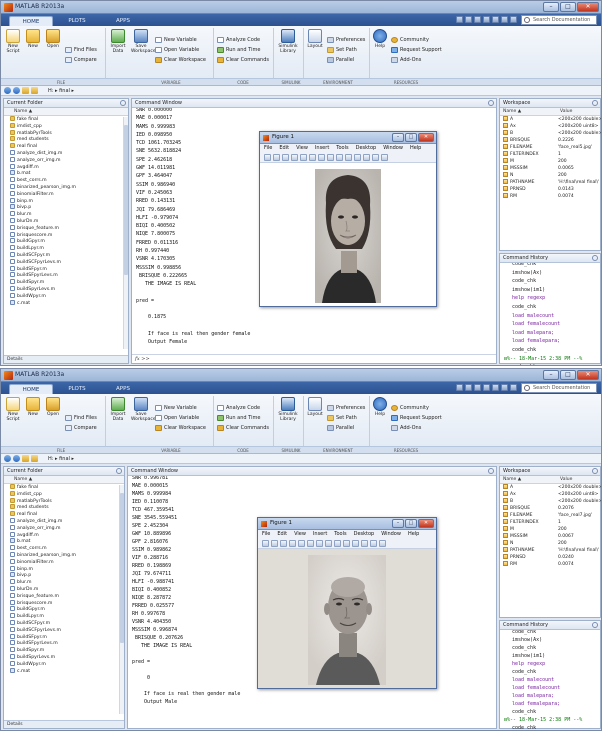 Image resolution: width=602 pixels, height=731 pixels. What do you see at coordinates (243, 428) in the screenshot?
I see `clear-commands-button: Clear Commands` at bounding box center [243, 428].